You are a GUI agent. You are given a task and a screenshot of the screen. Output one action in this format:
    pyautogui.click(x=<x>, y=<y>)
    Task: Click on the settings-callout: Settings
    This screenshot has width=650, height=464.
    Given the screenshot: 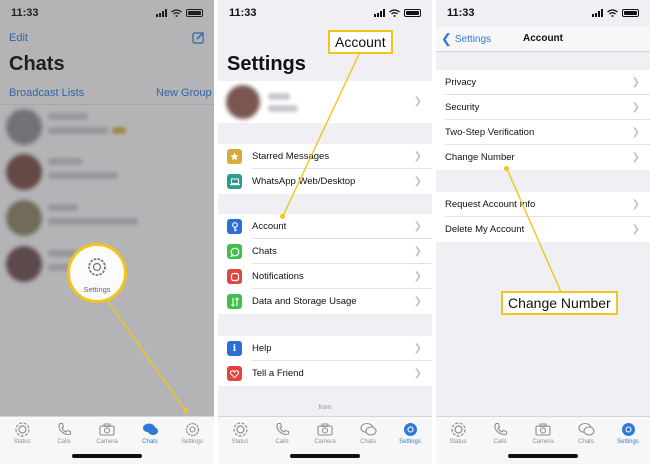 What is the action you would take?
    pyautogui.click(x=97, y=273)
    